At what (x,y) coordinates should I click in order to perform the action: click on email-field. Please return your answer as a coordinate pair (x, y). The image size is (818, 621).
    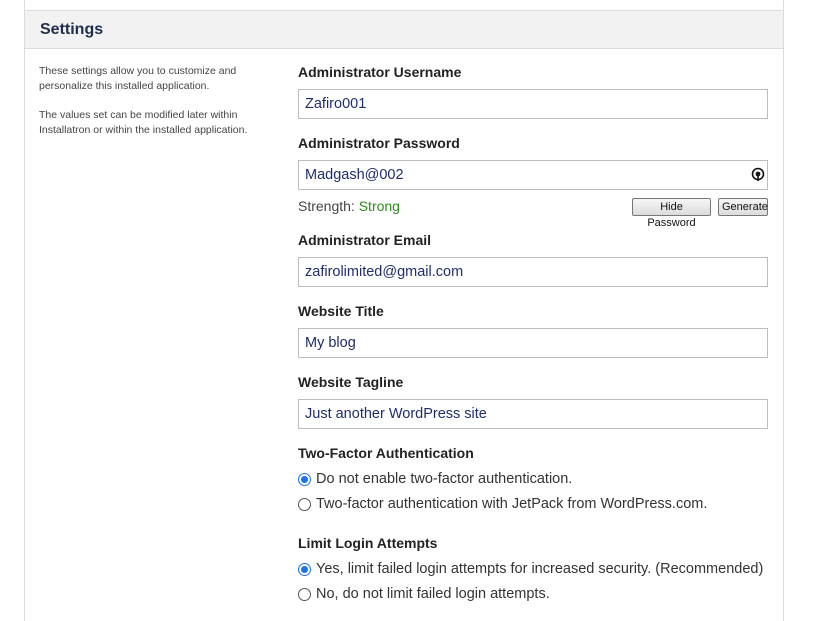
    Looking at the image, I should click on (533, 272).